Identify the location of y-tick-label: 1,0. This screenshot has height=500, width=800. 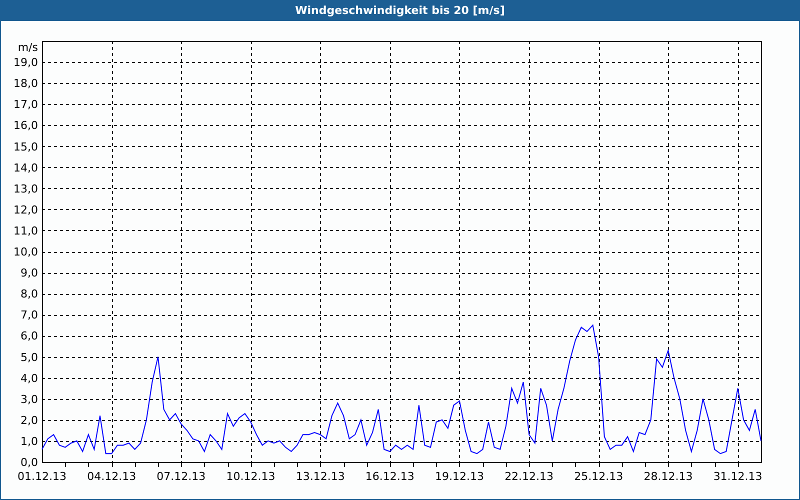
(29, 441).